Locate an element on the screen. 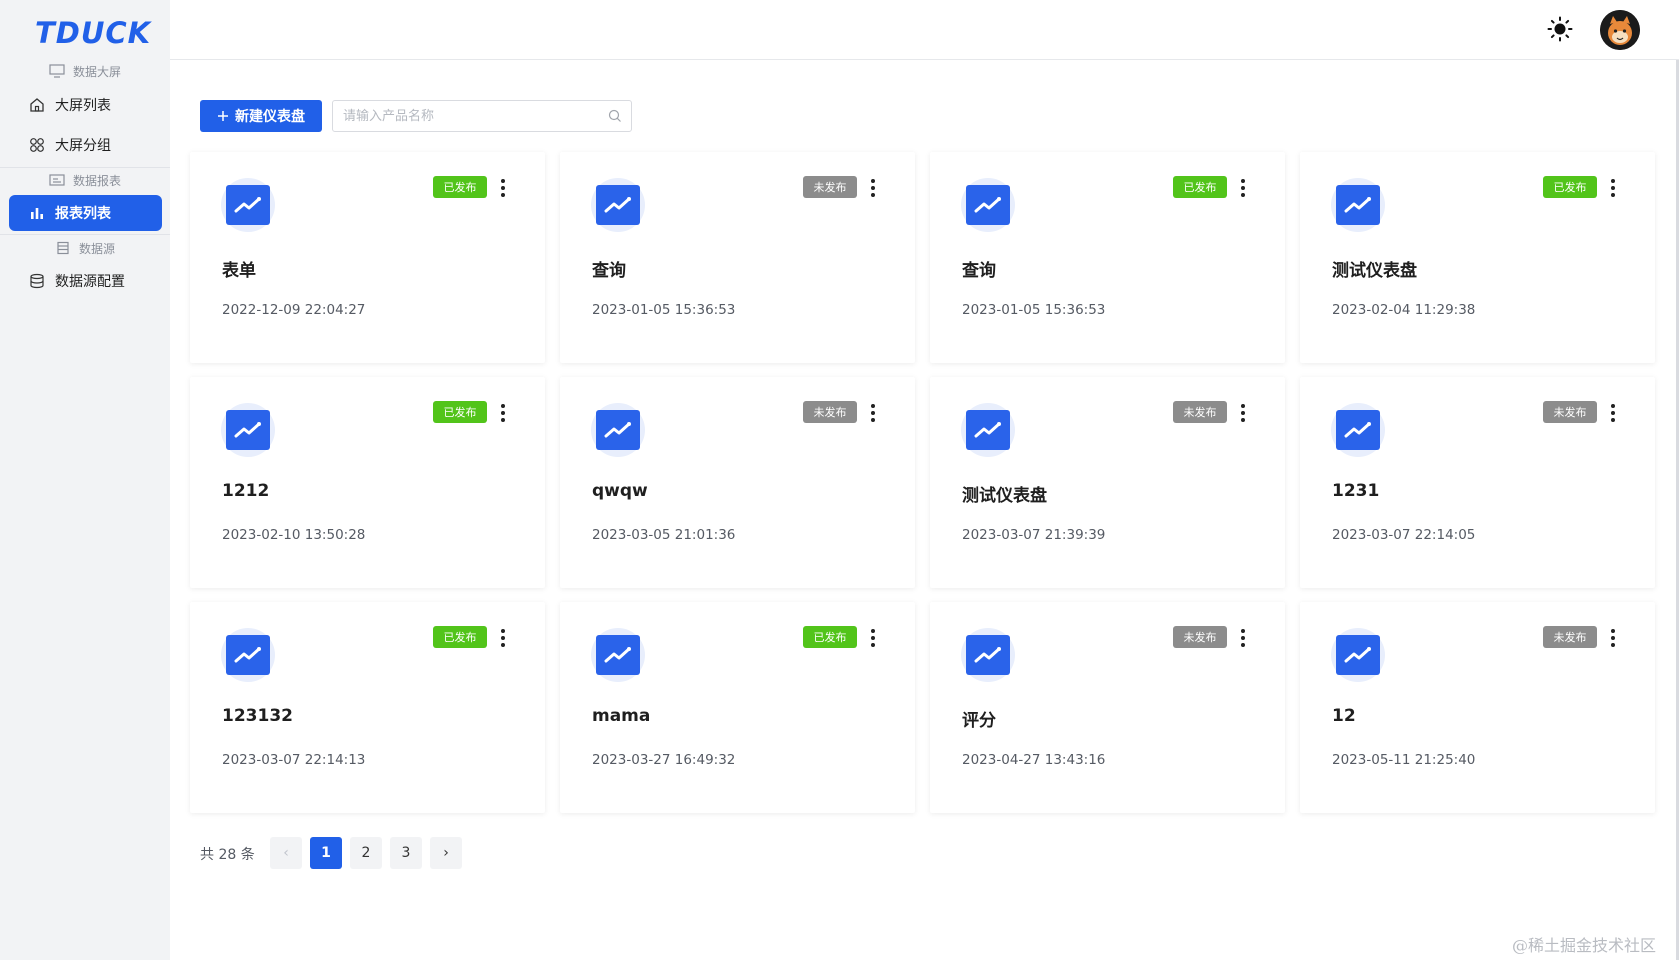  dashboard-card: 已发布 查询 2023-01-05 15:36:53 is located at coordinates (1107, 257).